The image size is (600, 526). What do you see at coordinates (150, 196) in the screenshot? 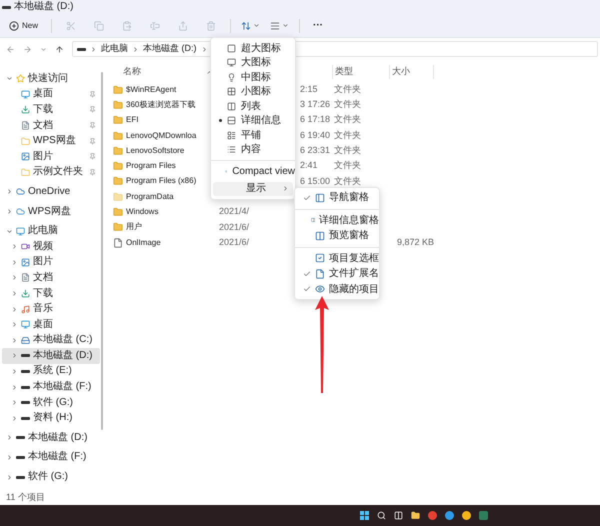
I see `file-name: ProgramData` at bounding box center [150, 196].